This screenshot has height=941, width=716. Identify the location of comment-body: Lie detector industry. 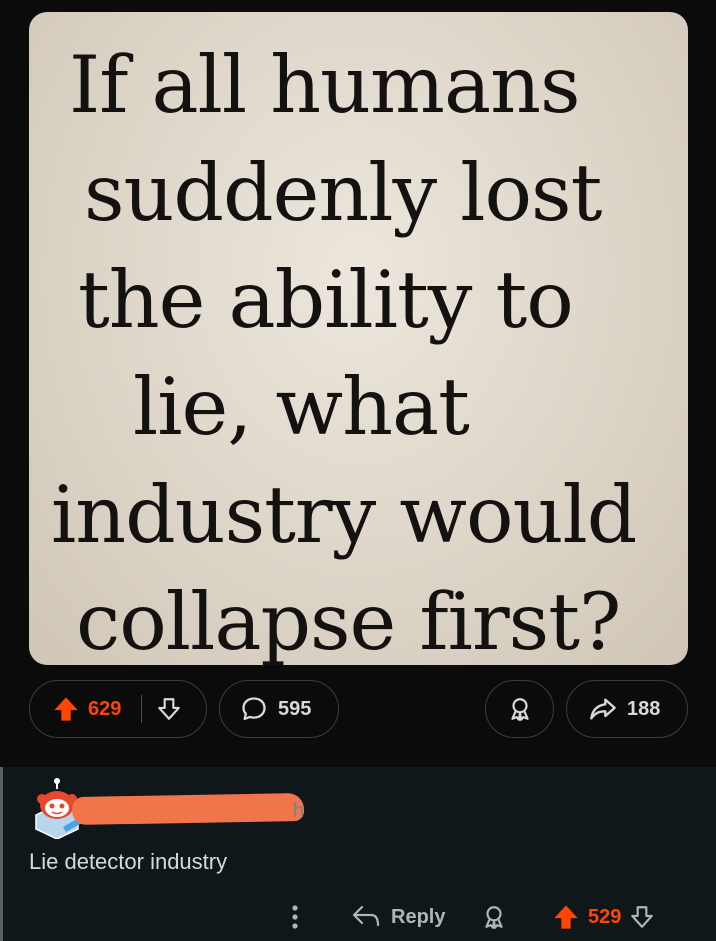
(128, 861).